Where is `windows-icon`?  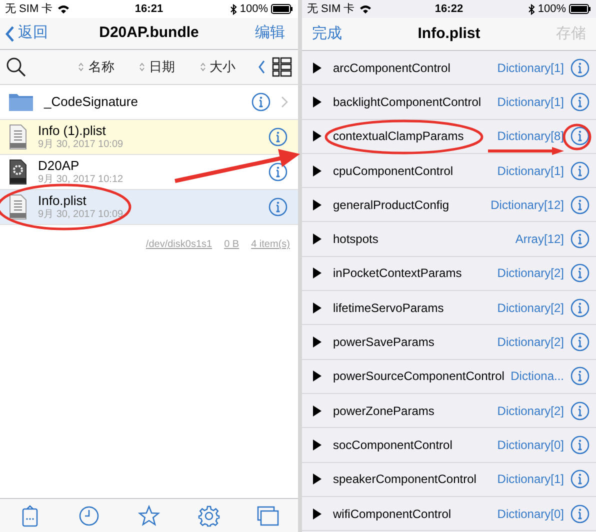
windows-icon is located at coordinates (268, 515).